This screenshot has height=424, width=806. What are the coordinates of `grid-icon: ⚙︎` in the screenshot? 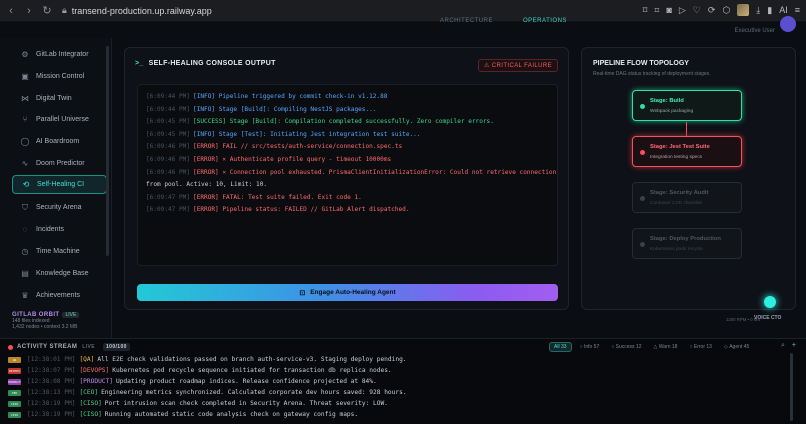 It's located at (25, 54).